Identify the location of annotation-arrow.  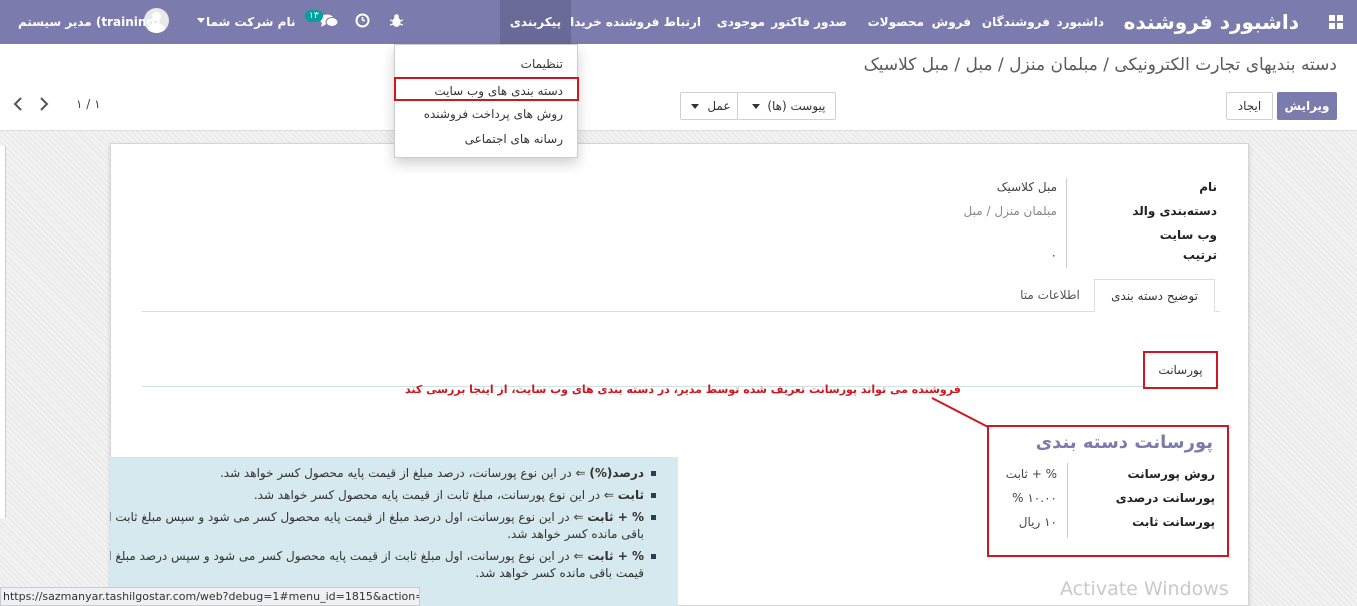
(961, 413).